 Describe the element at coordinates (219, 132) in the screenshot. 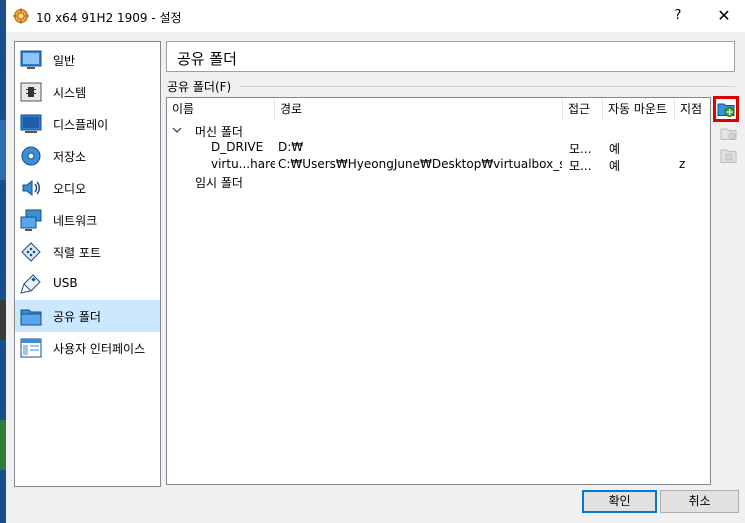

I see `group-label: 머신 폴더` at that location.